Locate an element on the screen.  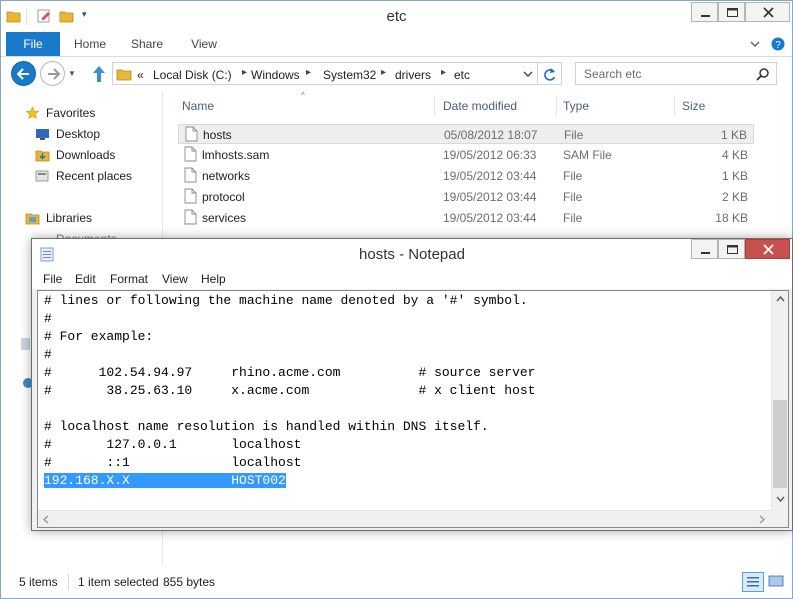
nav-network-item-icon is located at coordinates (25, 344).